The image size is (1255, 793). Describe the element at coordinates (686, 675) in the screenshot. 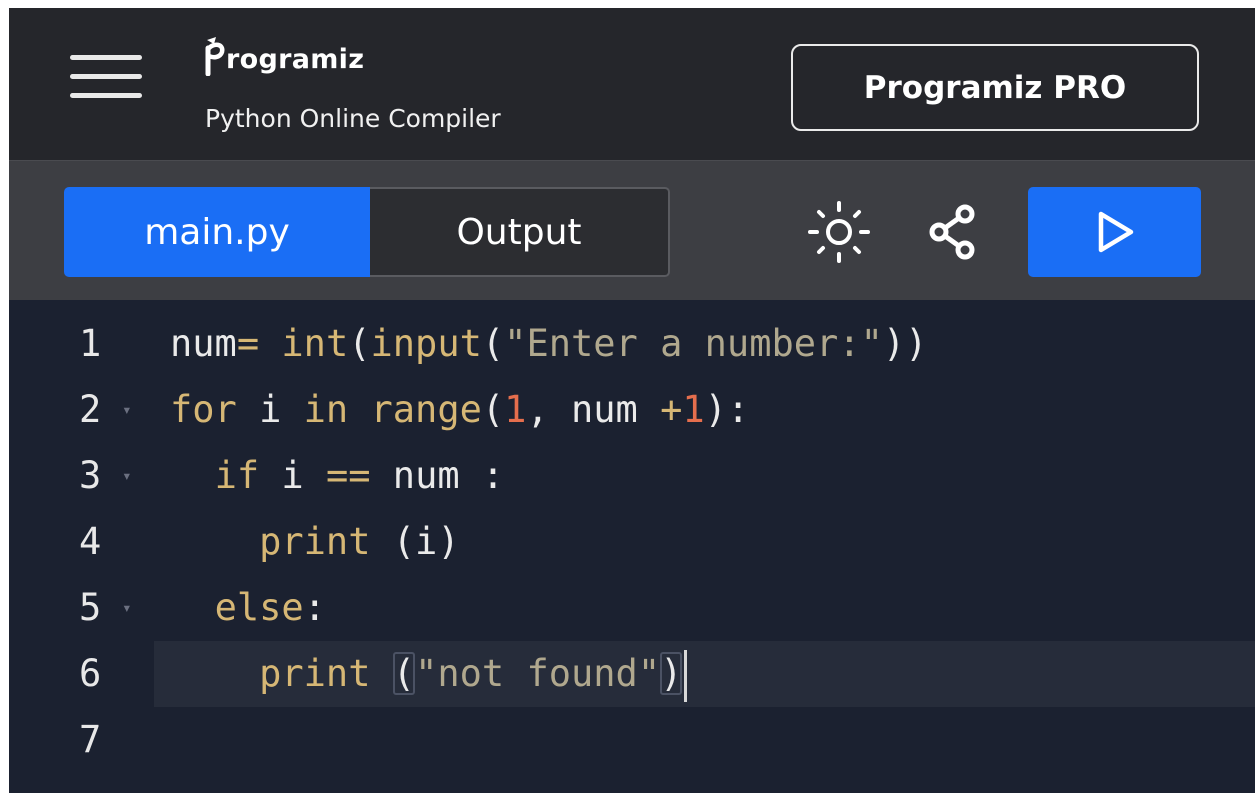

I see `text-cursor` at that location.